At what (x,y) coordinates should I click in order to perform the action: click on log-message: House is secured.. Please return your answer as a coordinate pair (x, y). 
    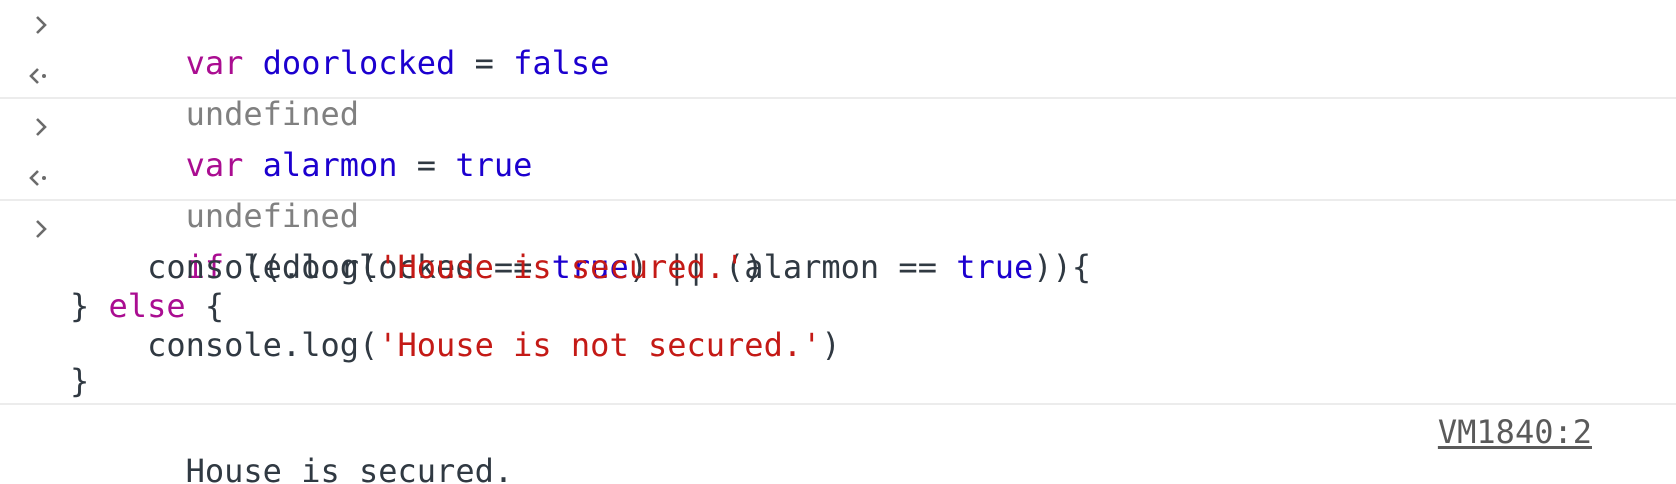
    Looking at the image, I should click on (349, 468).